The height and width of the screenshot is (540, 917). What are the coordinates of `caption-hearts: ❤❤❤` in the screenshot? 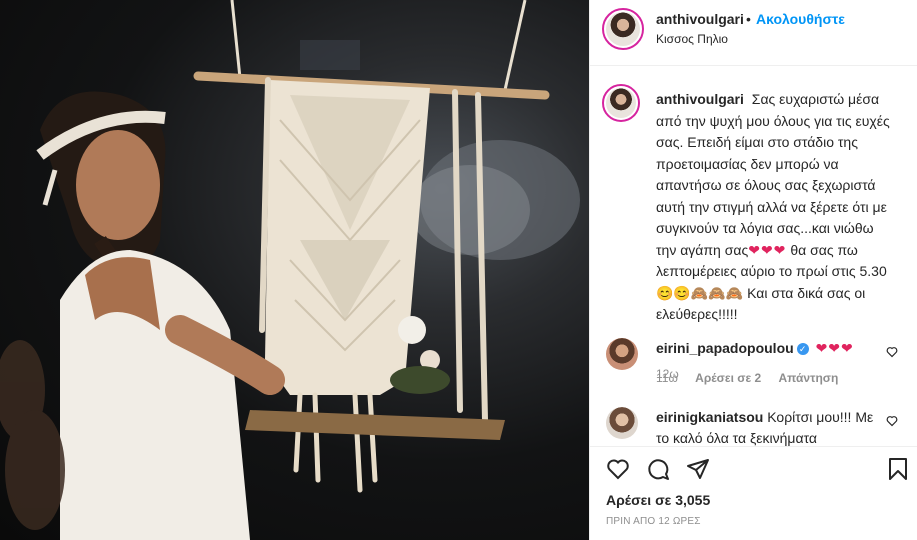 It's located at (767, 249).